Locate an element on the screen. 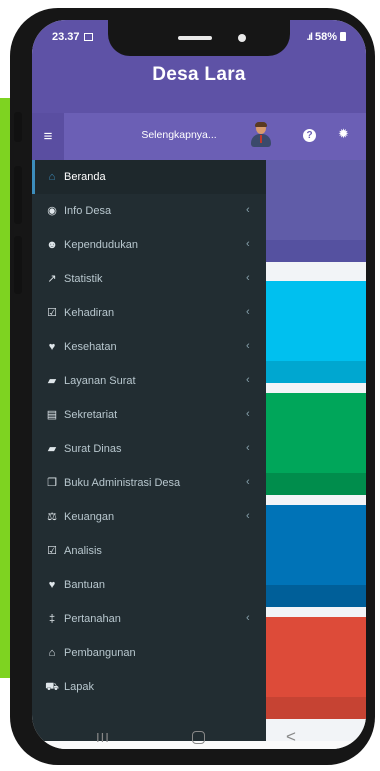  sidebar-item-label: Statistik is located at coordinates (83, 279).